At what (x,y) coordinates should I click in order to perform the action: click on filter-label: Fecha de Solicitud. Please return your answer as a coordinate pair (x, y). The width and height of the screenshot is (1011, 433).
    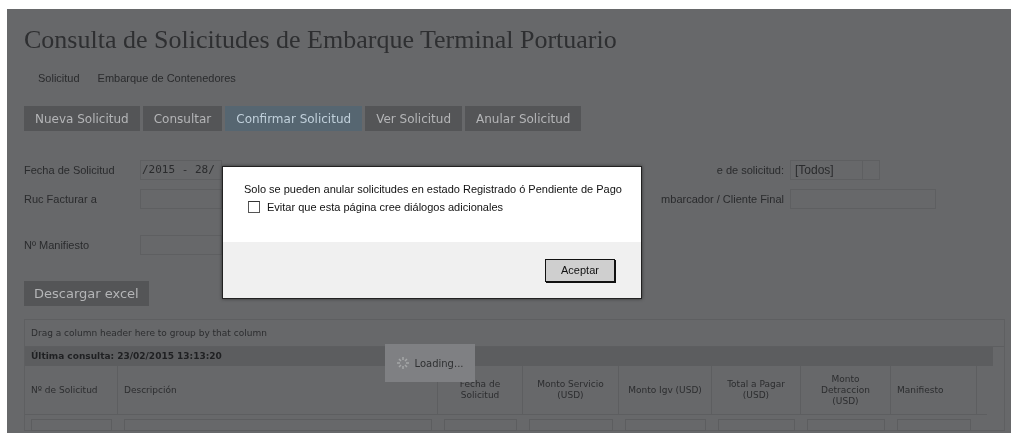
    Looking at the image, I should click on (70, 170).